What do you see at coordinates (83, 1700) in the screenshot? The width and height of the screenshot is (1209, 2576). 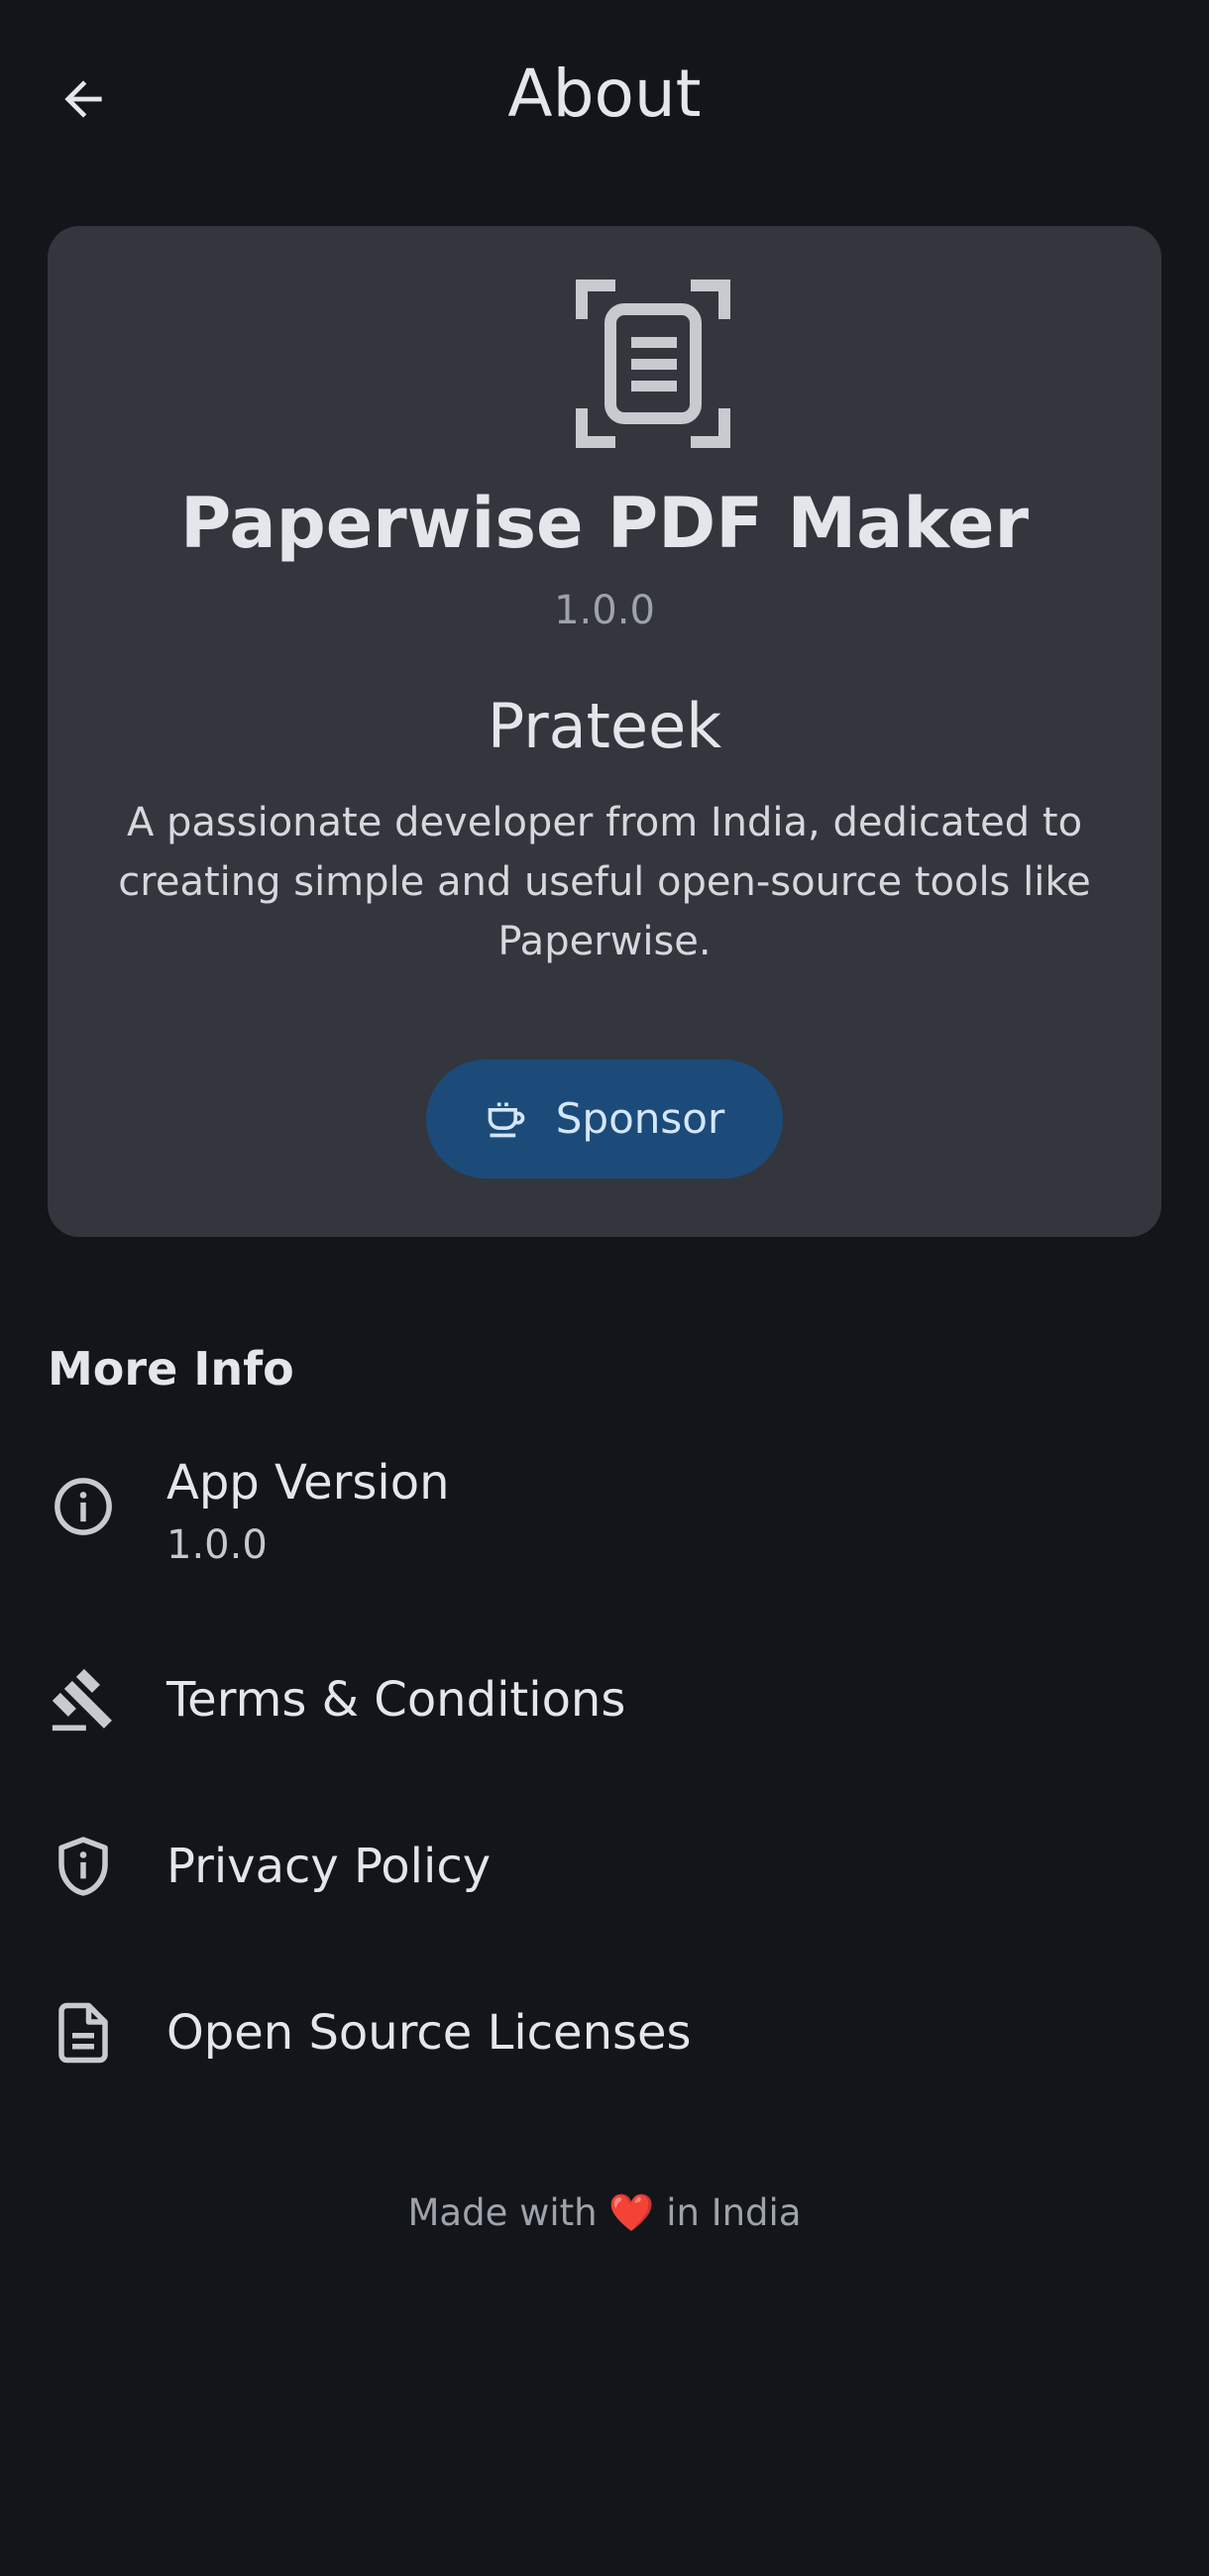 I see `gavel-icon` at bounding box center [83, 1700].